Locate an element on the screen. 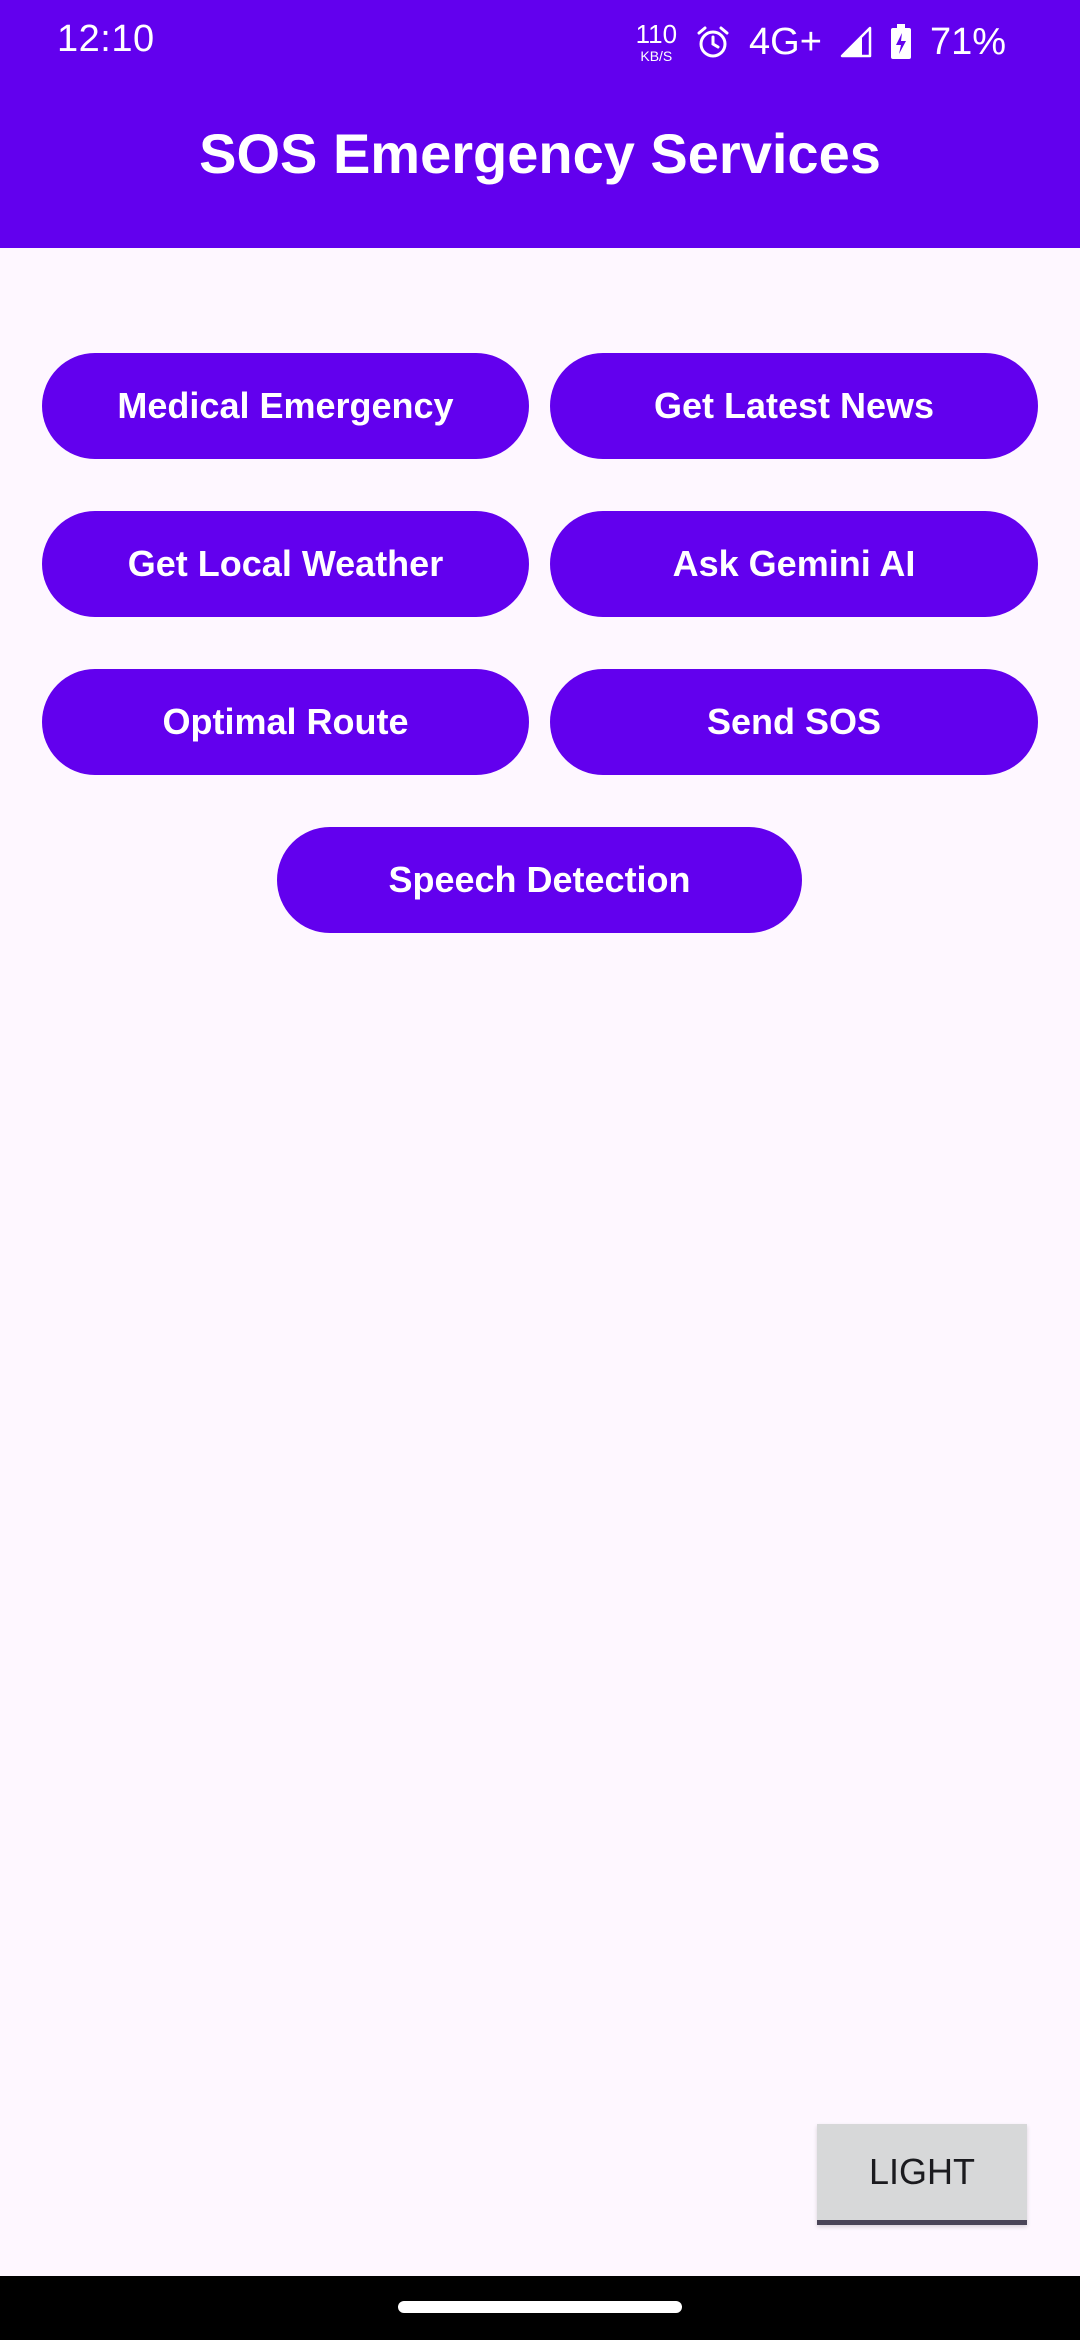  status-time: 12:10 is located at coordinates (106, 39).